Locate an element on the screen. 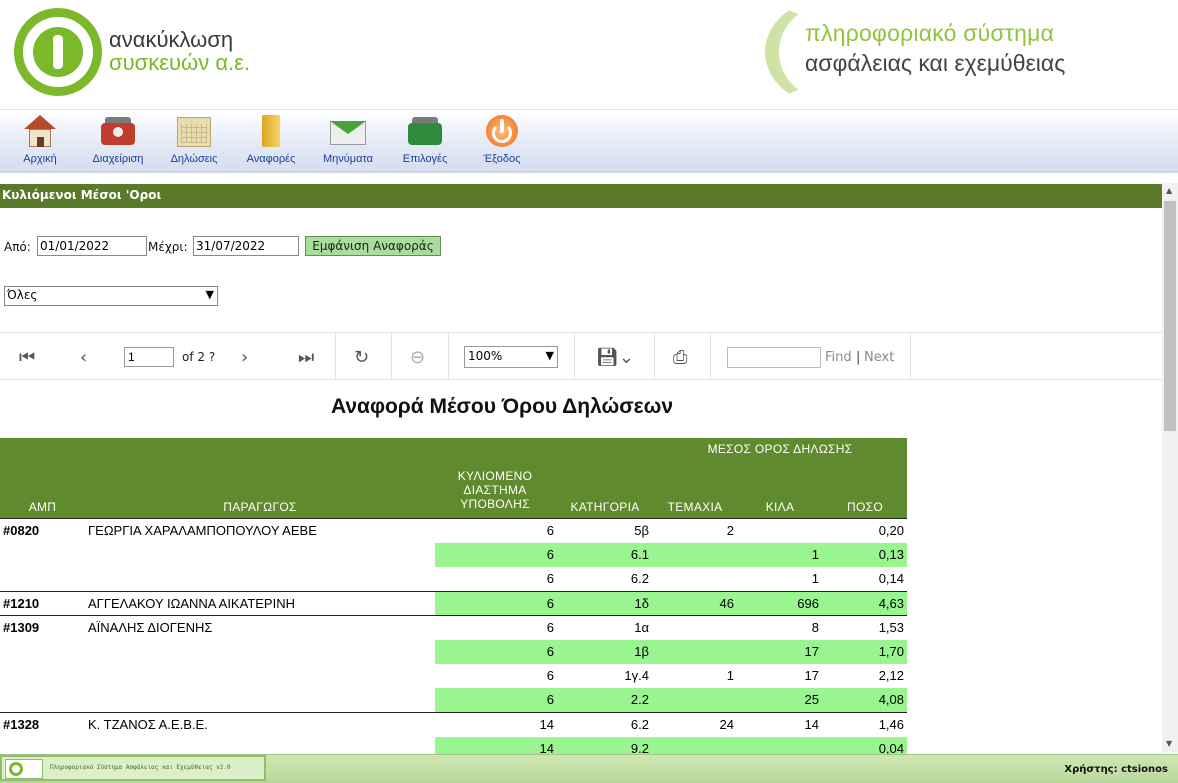  cell-amount: 2,12 is located at coordinates (891, 675).